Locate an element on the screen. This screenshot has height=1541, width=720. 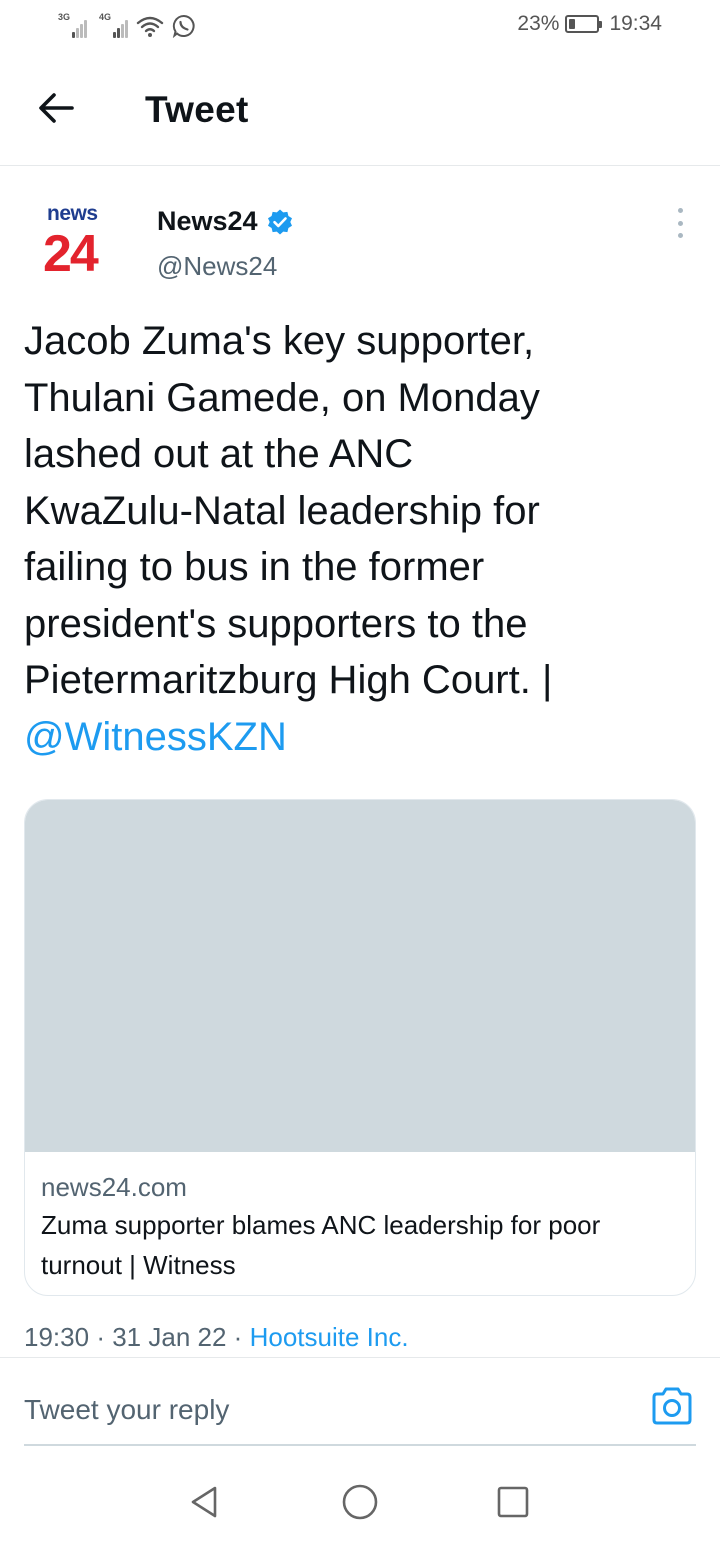
arrow-left-icon is located at coordinates (56, 108).